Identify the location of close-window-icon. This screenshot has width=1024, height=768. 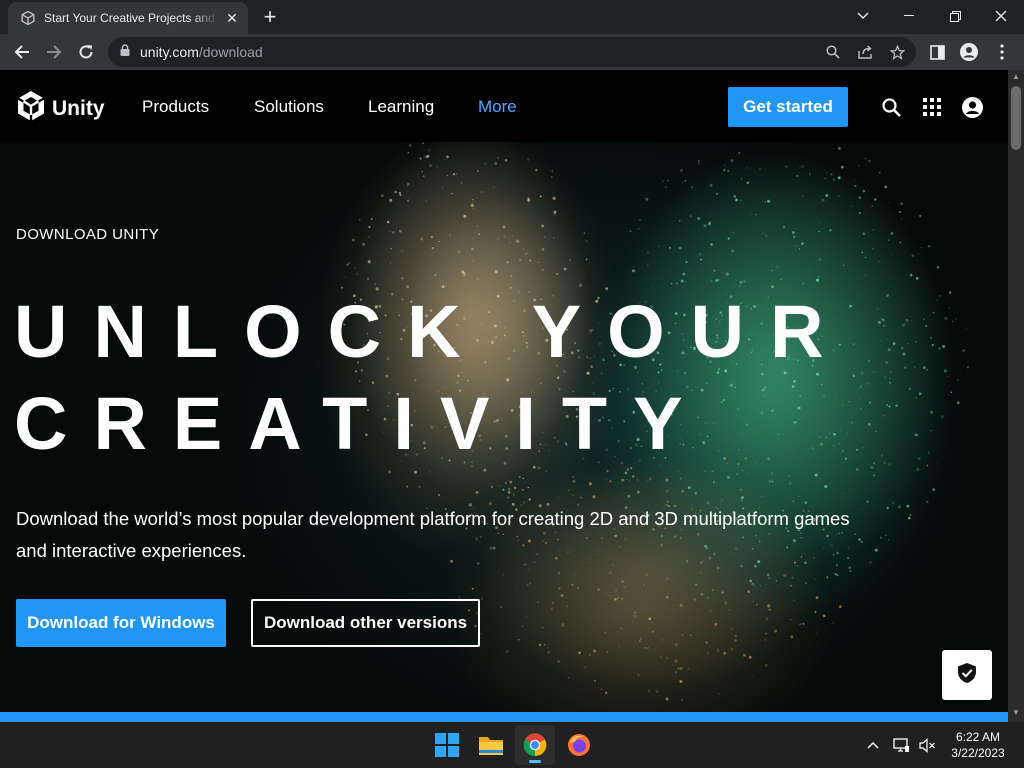
(1001, 16).